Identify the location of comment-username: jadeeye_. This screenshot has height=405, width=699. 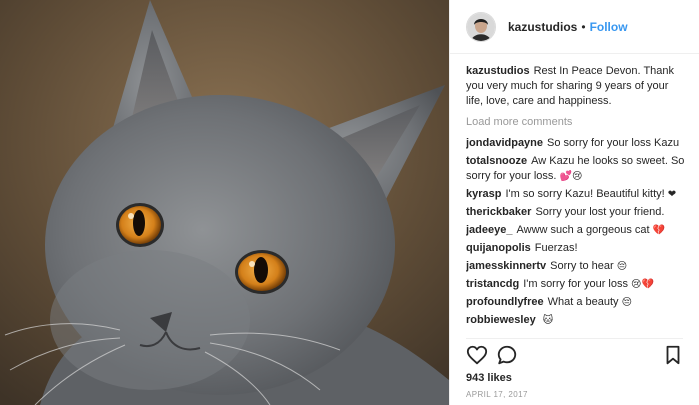
(489, 230).